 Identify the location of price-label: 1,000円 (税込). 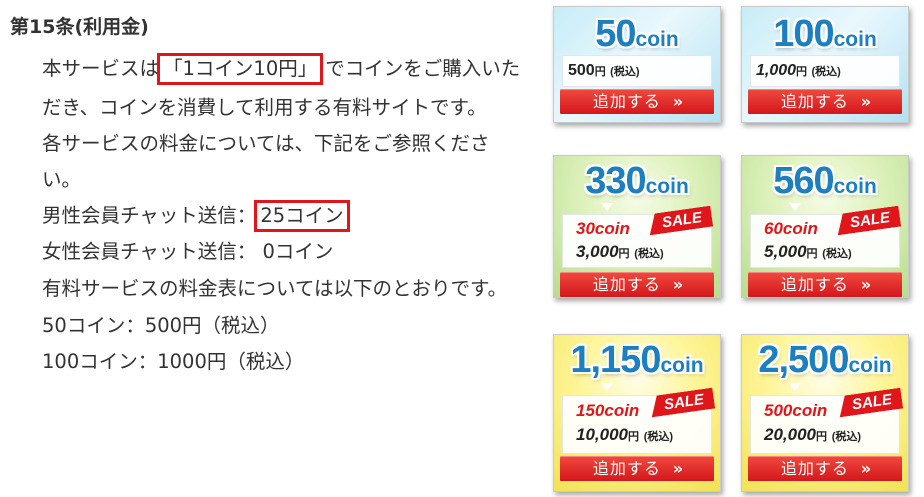
(798, 70).